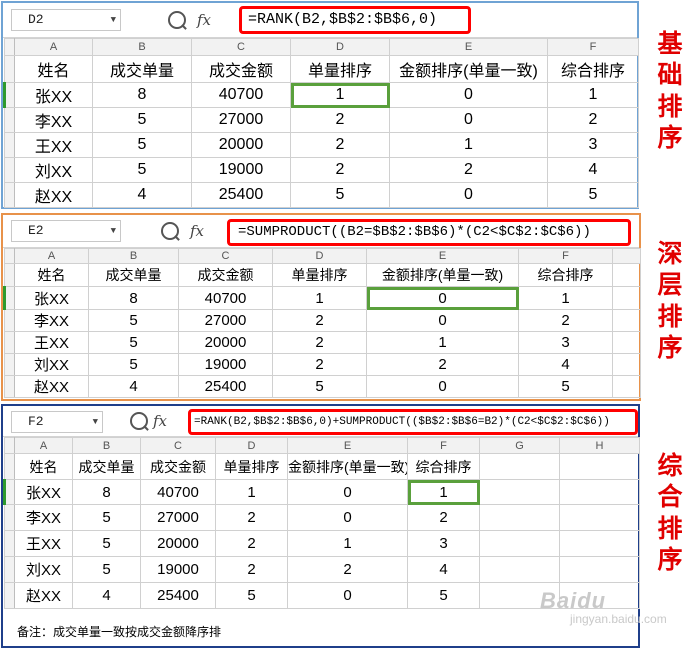  What do you see at coordinates (442, 298) in the screenshot?
I see `active-cell: 0` at bounding box center [442, 298].